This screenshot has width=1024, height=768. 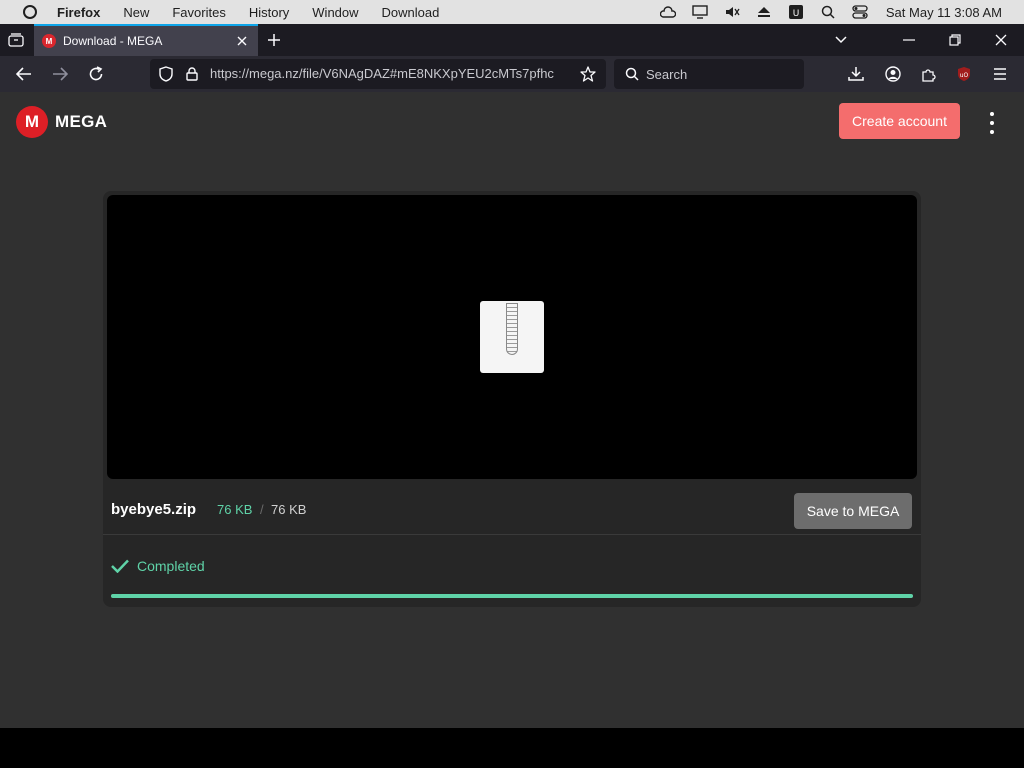 I want to click on status-text: Completed, so click(x=171, y=566).